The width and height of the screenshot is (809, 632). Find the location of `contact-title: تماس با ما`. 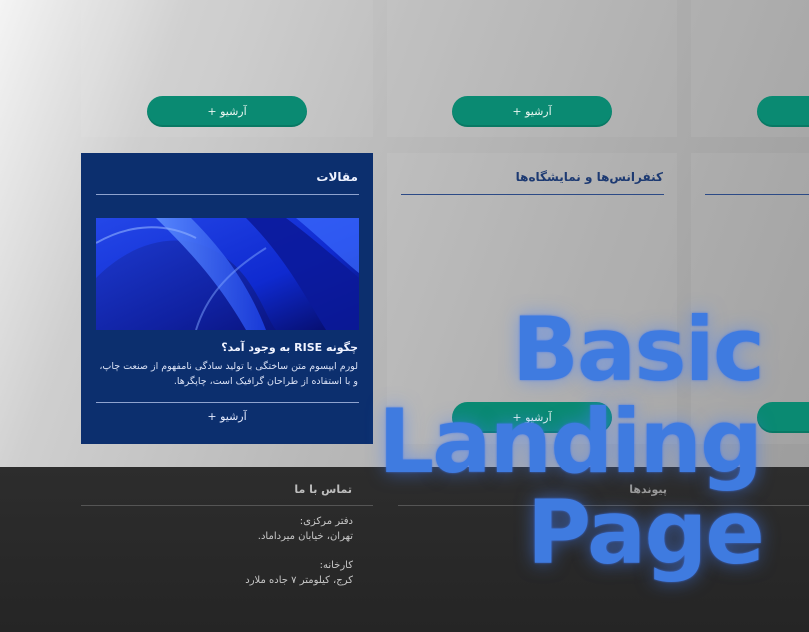

contact-title: تماس با ما is located at coordinates (323, 489).